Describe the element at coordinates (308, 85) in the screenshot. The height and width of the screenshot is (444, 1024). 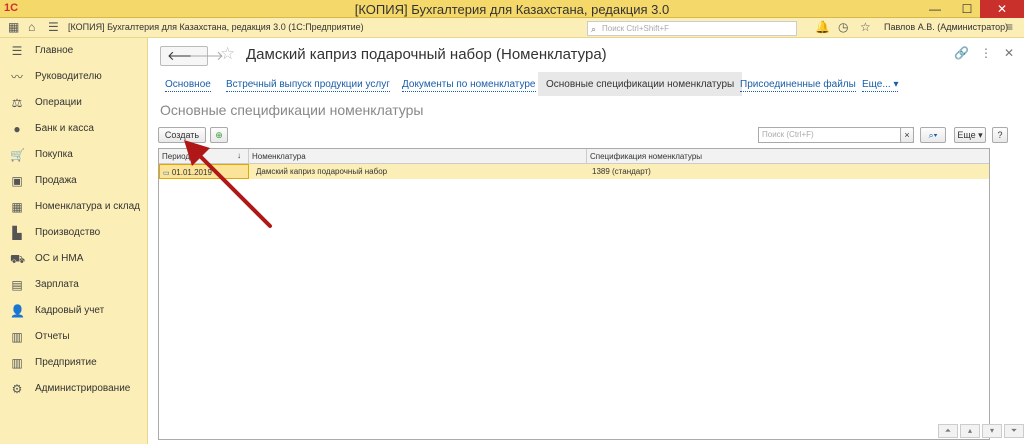
I see `tab-counter-release: Встречный выпуск продукции услуг` at that location.